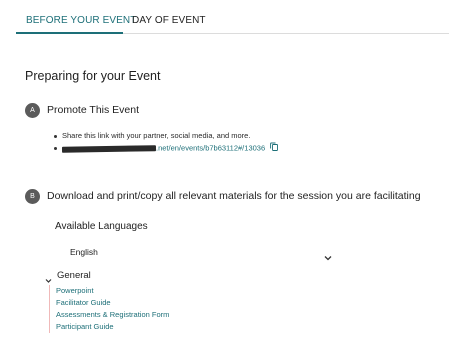  What do you see at coordinates (109, 148) in the screenshot?
I see `redacted-link-domain` at bounding box center [109, 148].